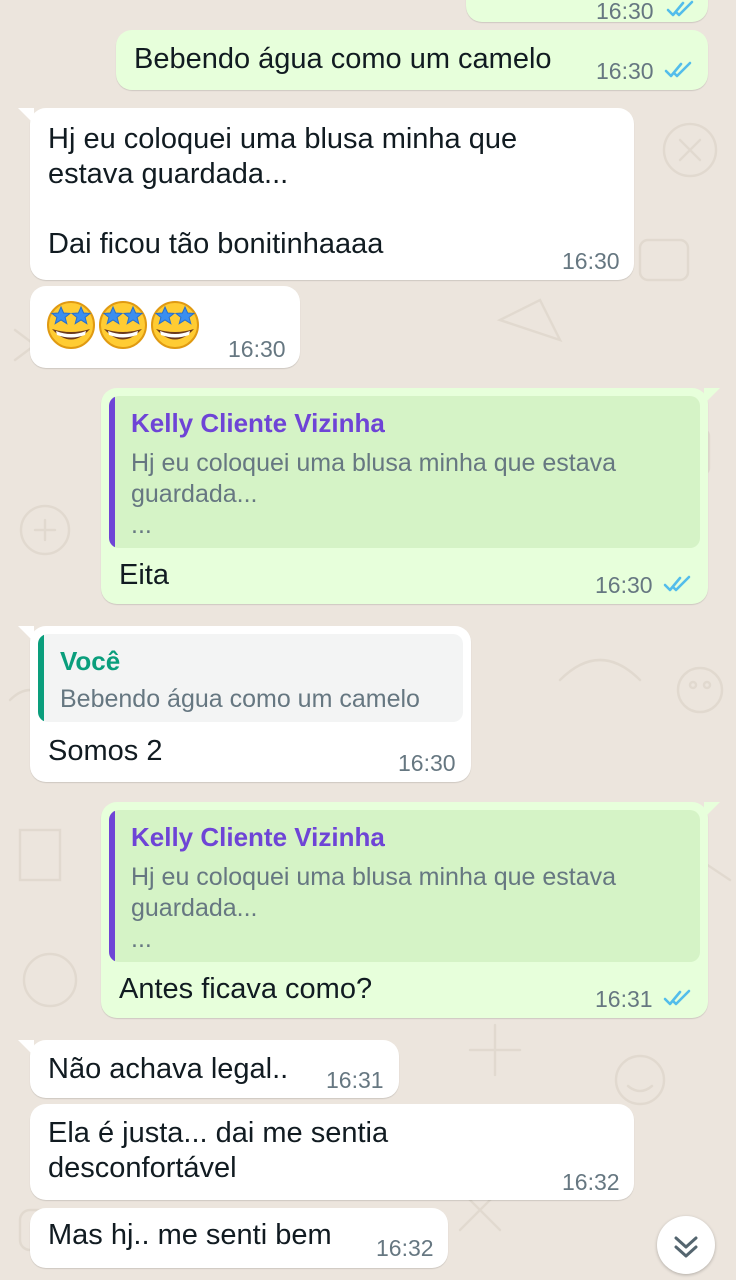  I want to click on message-text: Mas hj.. me senti bem, so click(190, 1235).